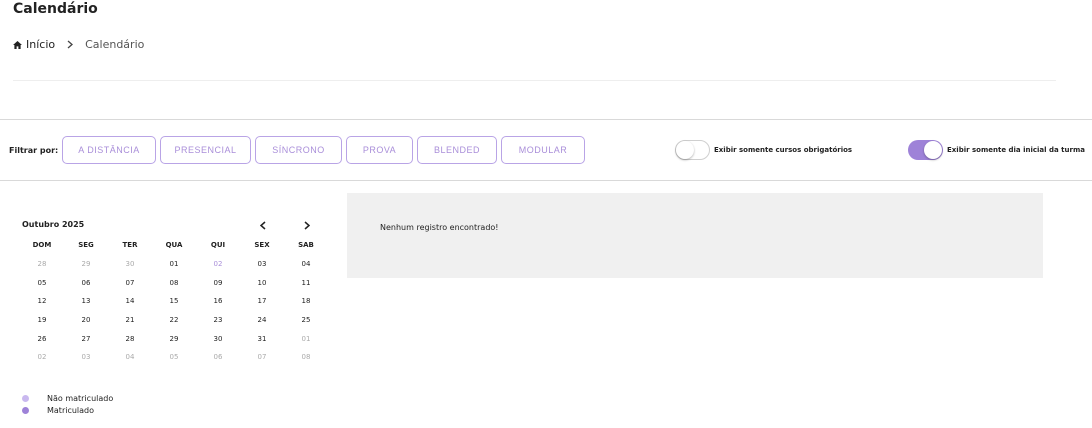  What do you see at coordinates (218, 283) in the screenshot?
I see `calendar-day: 09` at bounding box center [218, 283].